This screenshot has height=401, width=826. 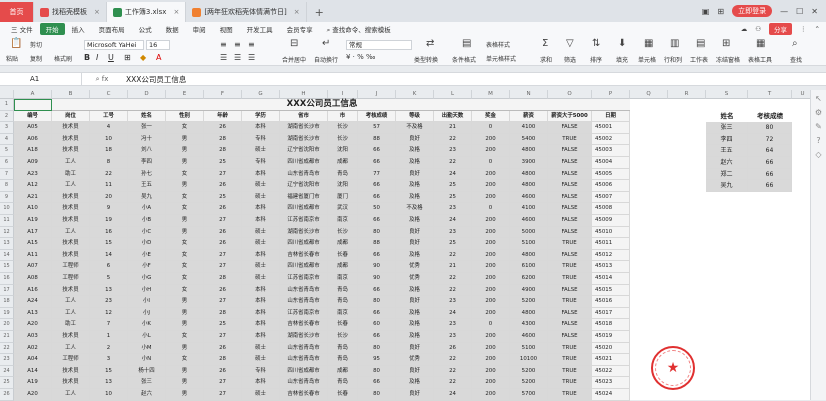 I want to click on column-header: J, so click(x=377, y=94).